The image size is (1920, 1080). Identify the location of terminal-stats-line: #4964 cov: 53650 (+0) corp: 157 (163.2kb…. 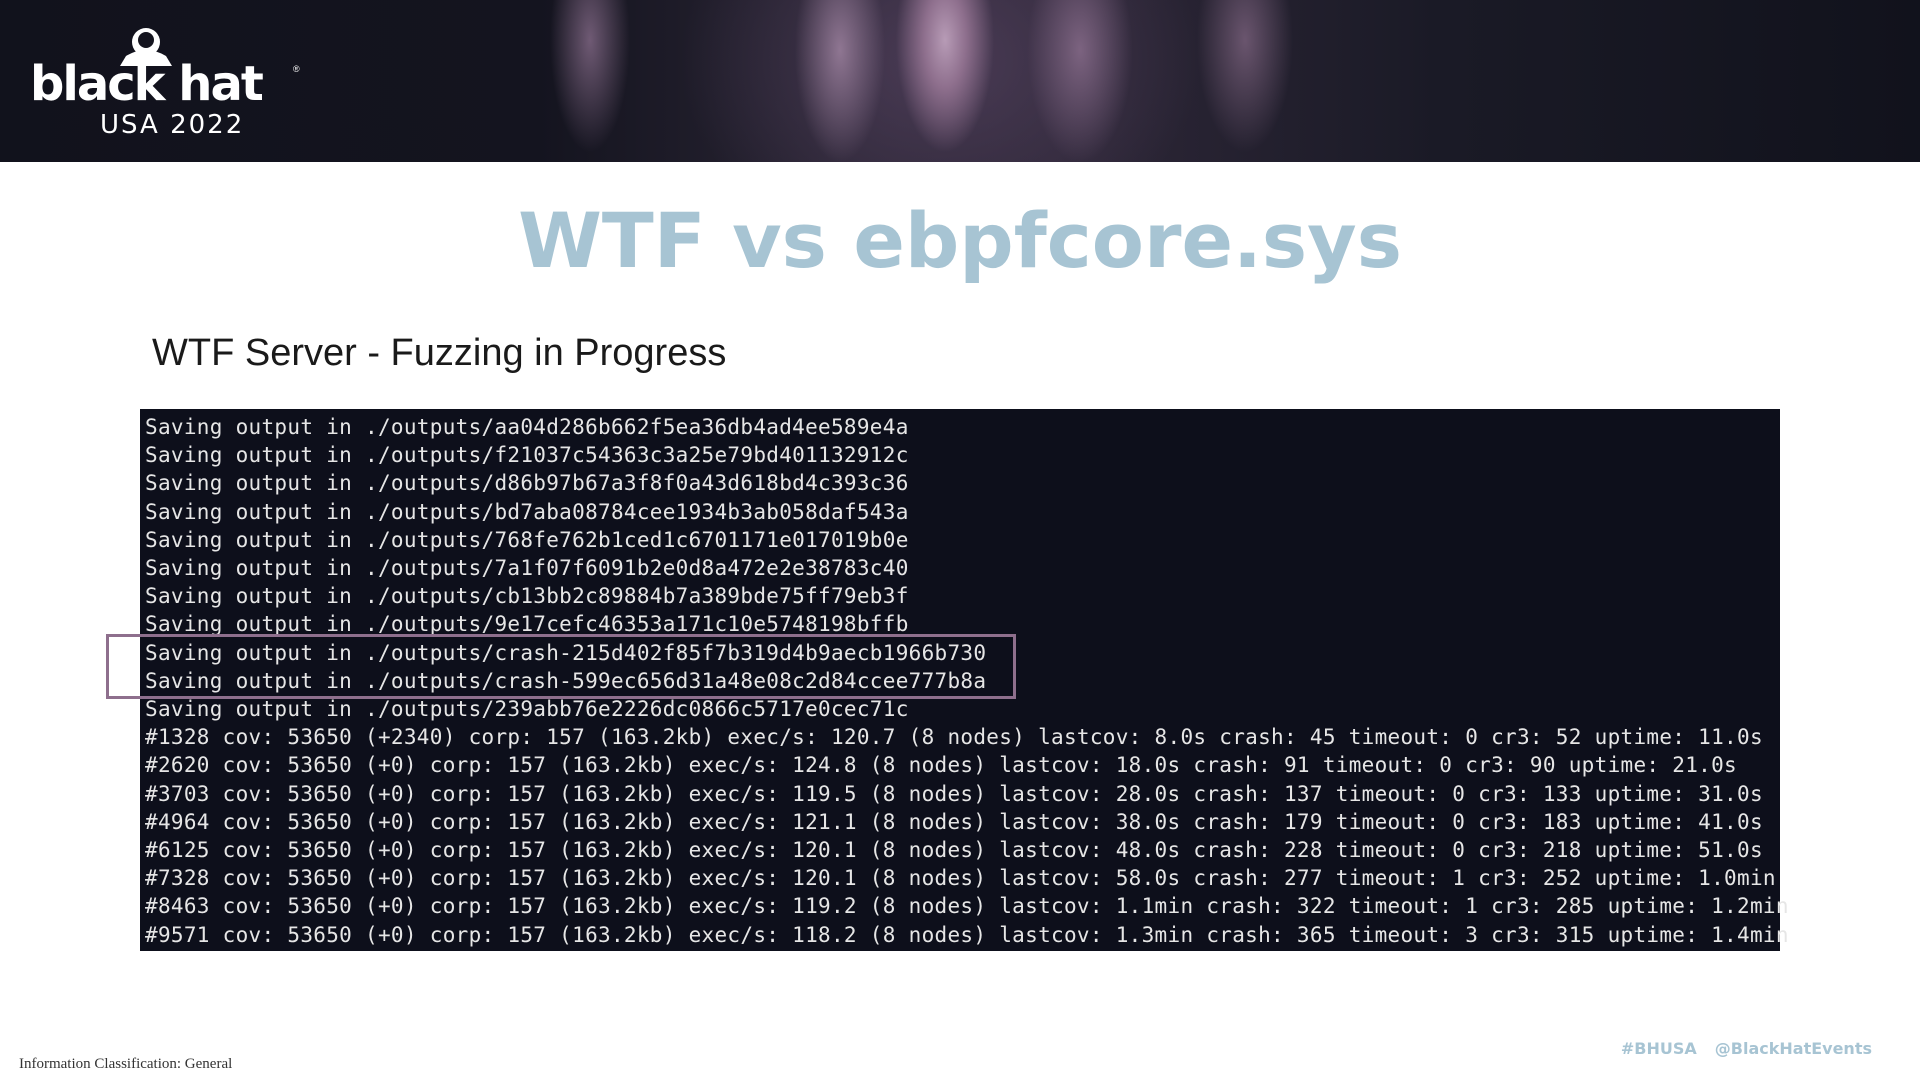
(954, 821).